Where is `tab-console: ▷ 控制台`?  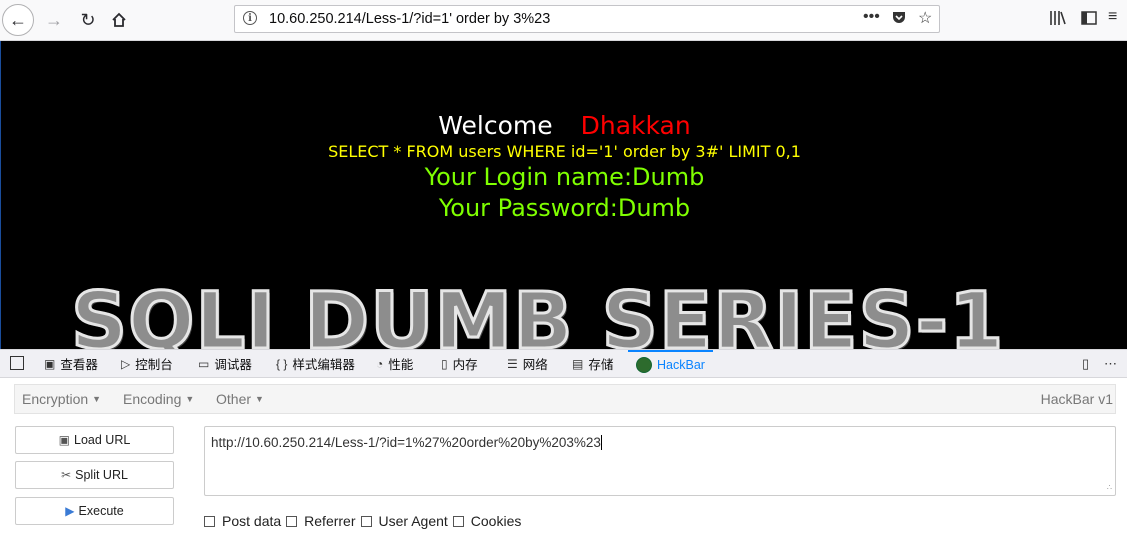
tab-console: ▷ 控制台 is located at coordinates (147, 363).